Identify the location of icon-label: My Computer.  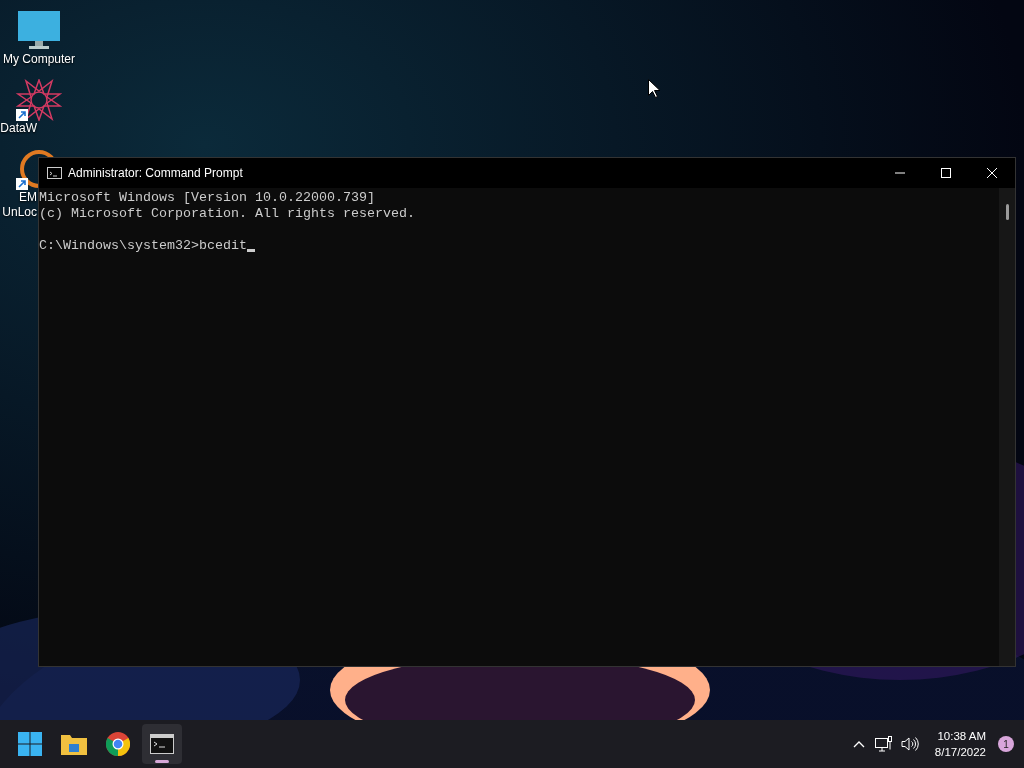
(39, 59).